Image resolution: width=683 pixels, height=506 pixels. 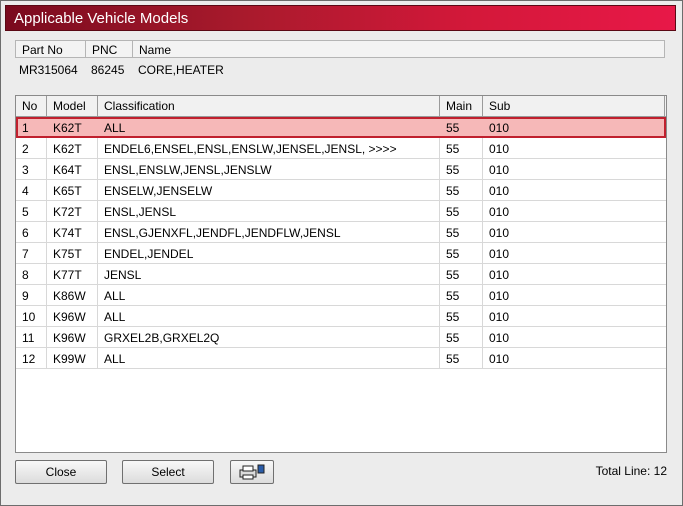 What do you see at coordinates (341, 211) in the screenshot?
I see `table-row: 5 K72T ENSL,JENSL 55 010` at bounding box center [341, 211].